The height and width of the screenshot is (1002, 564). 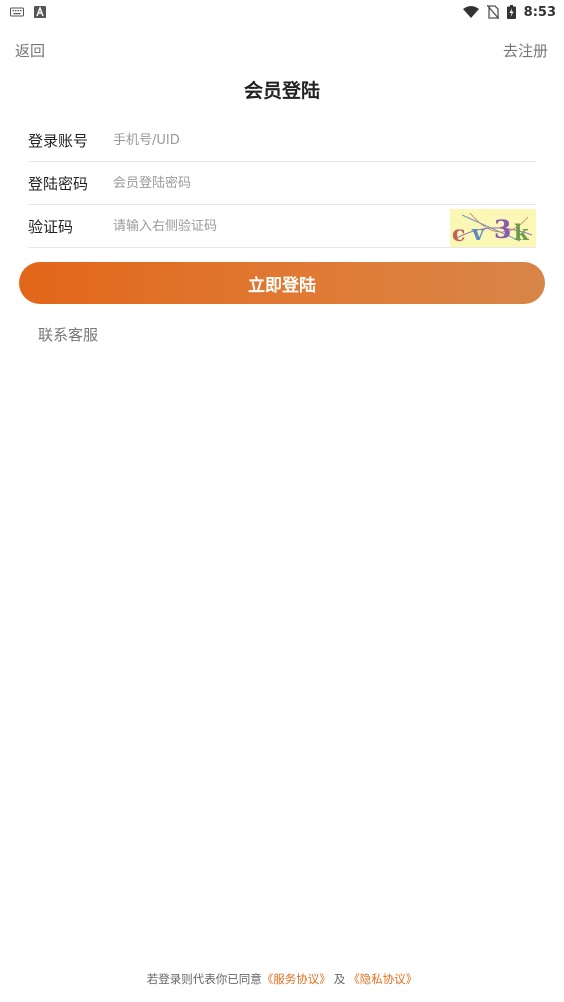 What do you see at coordinates (493, 228) in the screenshot?
I see `captcha-image: c v 3 k` at bounding box center [493, 228].